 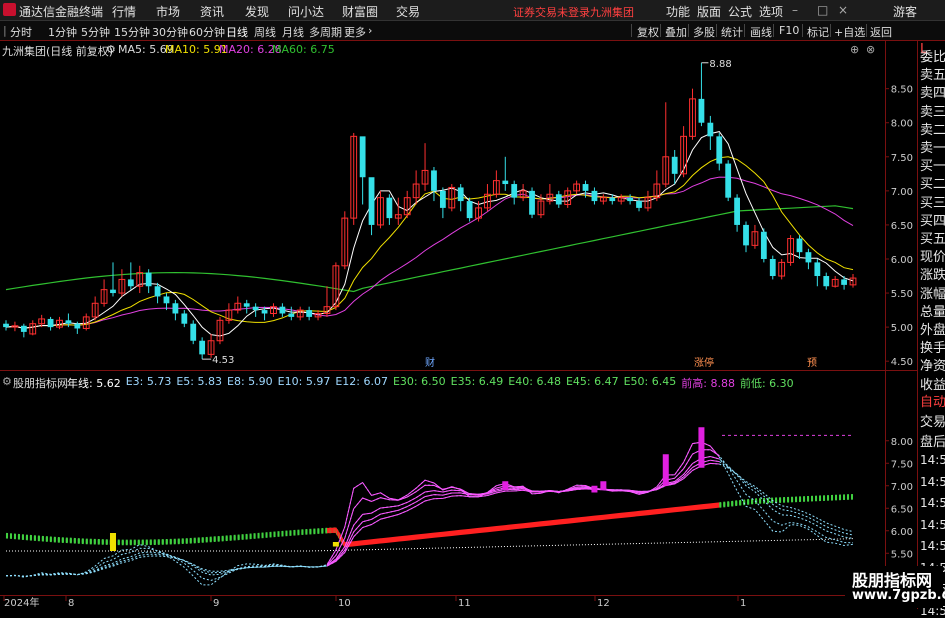 I want to click on period-30min: 30分钟, so click(x=170, y=32).